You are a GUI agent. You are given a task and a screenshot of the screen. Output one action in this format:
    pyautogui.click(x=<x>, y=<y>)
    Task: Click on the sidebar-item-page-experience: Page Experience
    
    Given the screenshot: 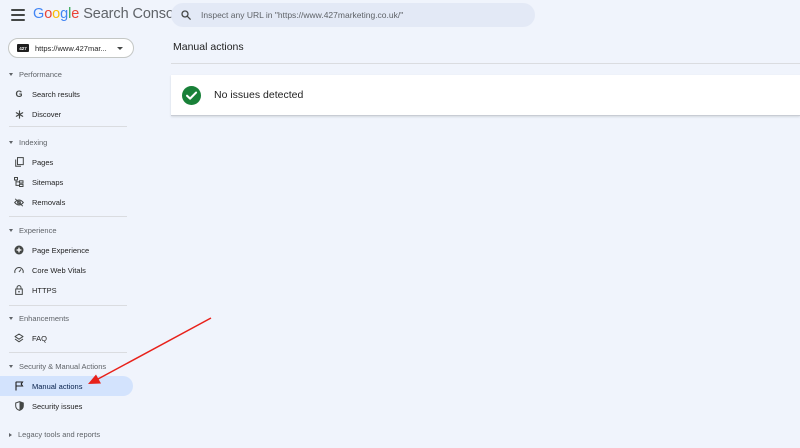 What is the action you would take?
    pyautogui.click(x=66, y=250)
    